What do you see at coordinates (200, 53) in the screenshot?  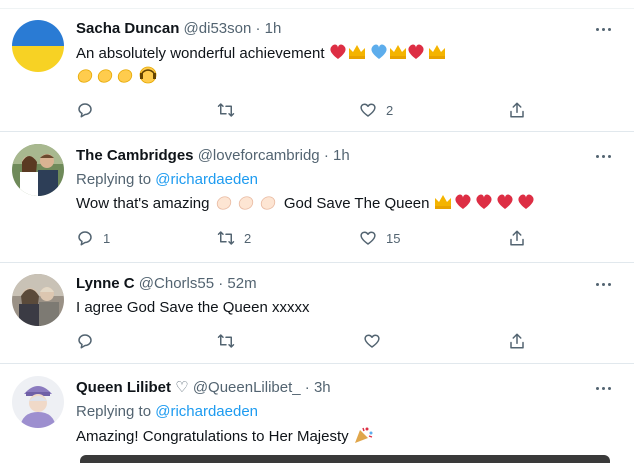 I see `tweet-text-main: An absolutely wonderful achievement` at bounding box center [200, 53].